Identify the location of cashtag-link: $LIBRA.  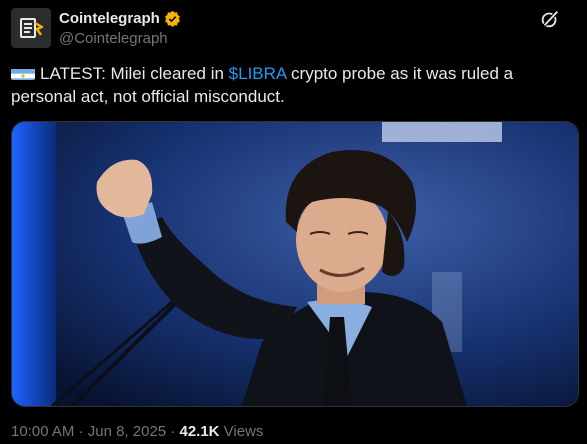
(258, 73).